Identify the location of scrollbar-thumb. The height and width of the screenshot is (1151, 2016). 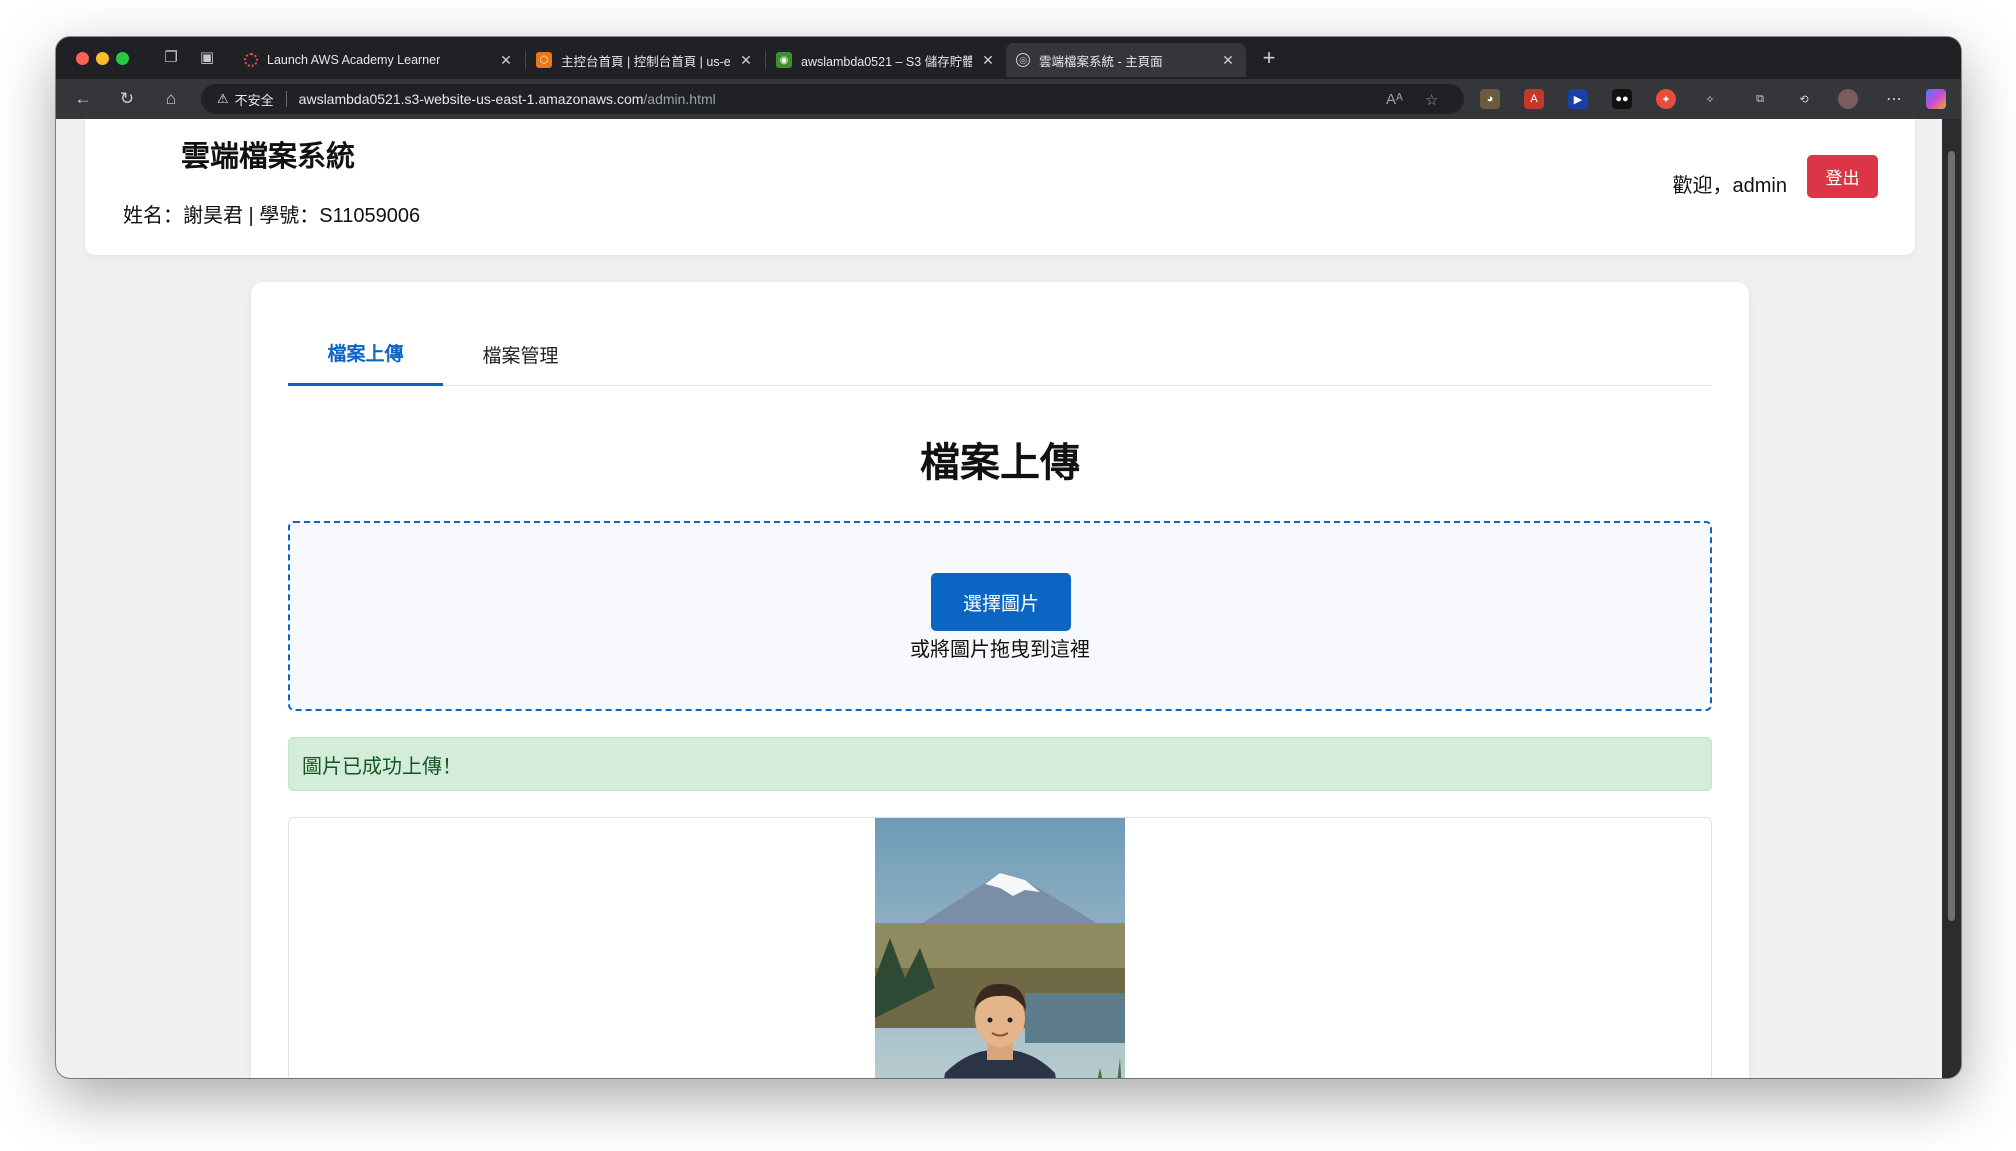
(1951, 536).